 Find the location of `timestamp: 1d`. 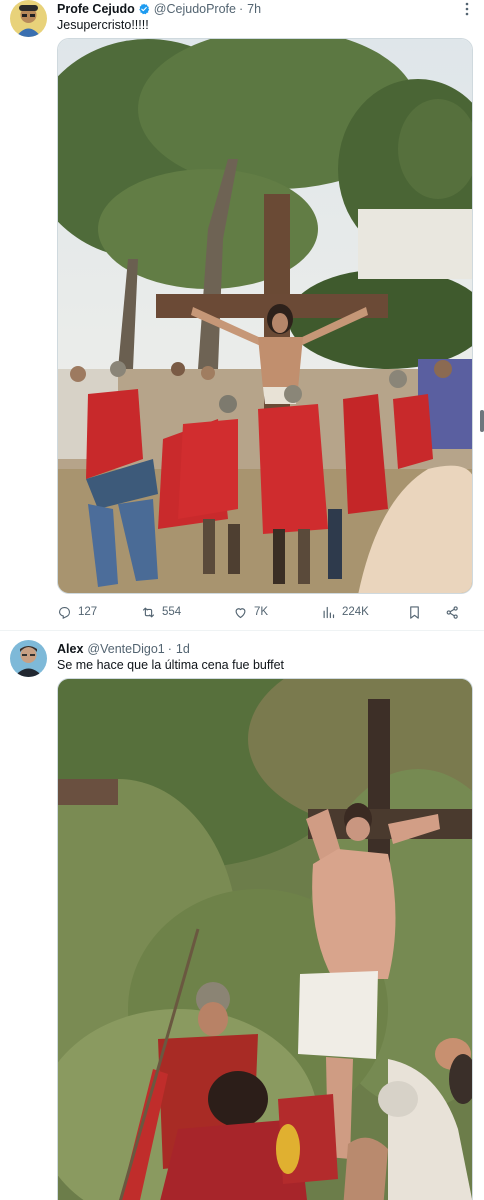

timestamp: 1d is located at coordinates (183, 649).